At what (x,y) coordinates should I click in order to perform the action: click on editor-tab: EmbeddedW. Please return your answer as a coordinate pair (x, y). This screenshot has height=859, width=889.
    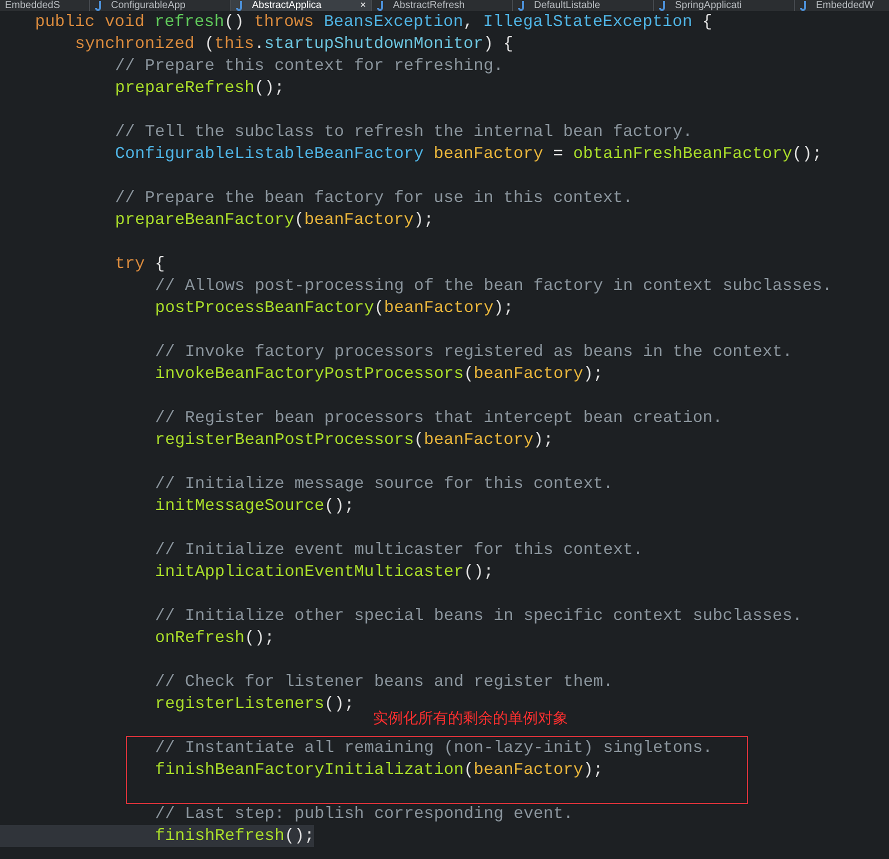
    Looking at the image, I should click on (842, 5).